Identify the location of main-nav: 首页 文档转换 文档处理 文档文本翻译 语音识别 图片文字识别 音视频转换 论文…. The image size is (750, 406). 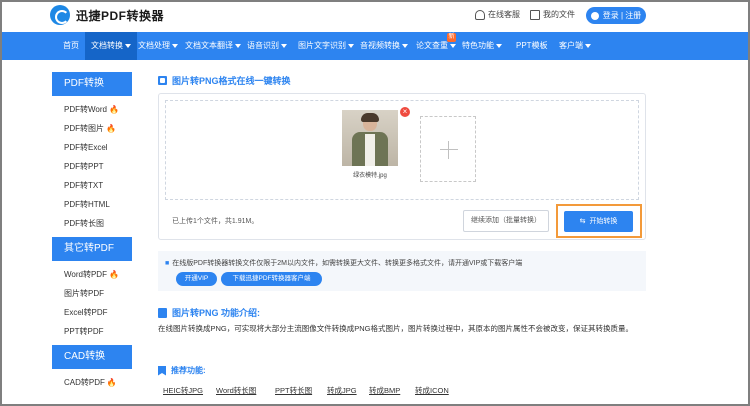
(375, 46).